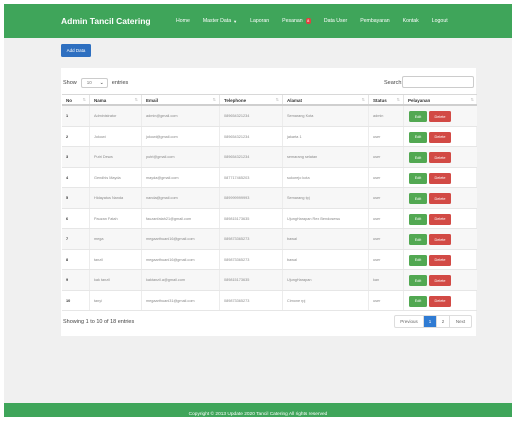 The width and height of the screenshot is (516, 421). I want to click on cell-nama: Gendhis Mayda, so click(116, 177).